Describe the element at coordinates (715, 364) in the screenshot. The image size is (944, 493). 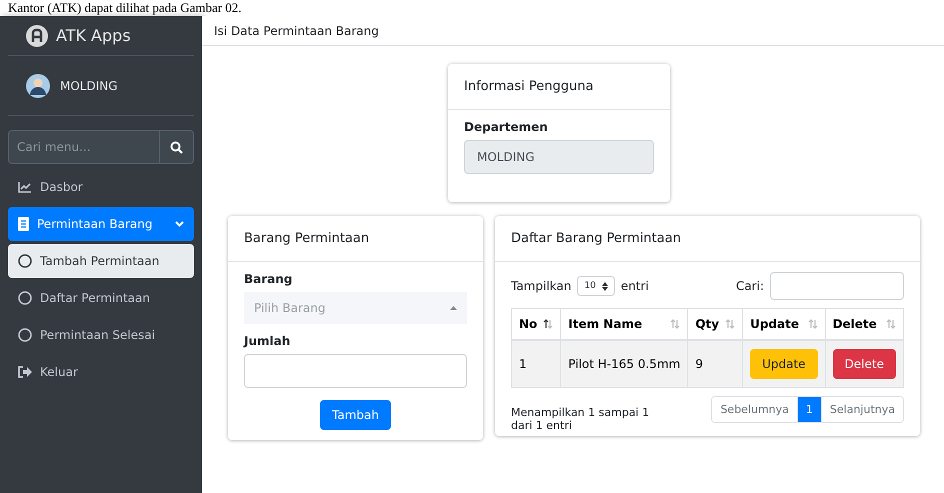
I see `table-cell: 9` at that location.